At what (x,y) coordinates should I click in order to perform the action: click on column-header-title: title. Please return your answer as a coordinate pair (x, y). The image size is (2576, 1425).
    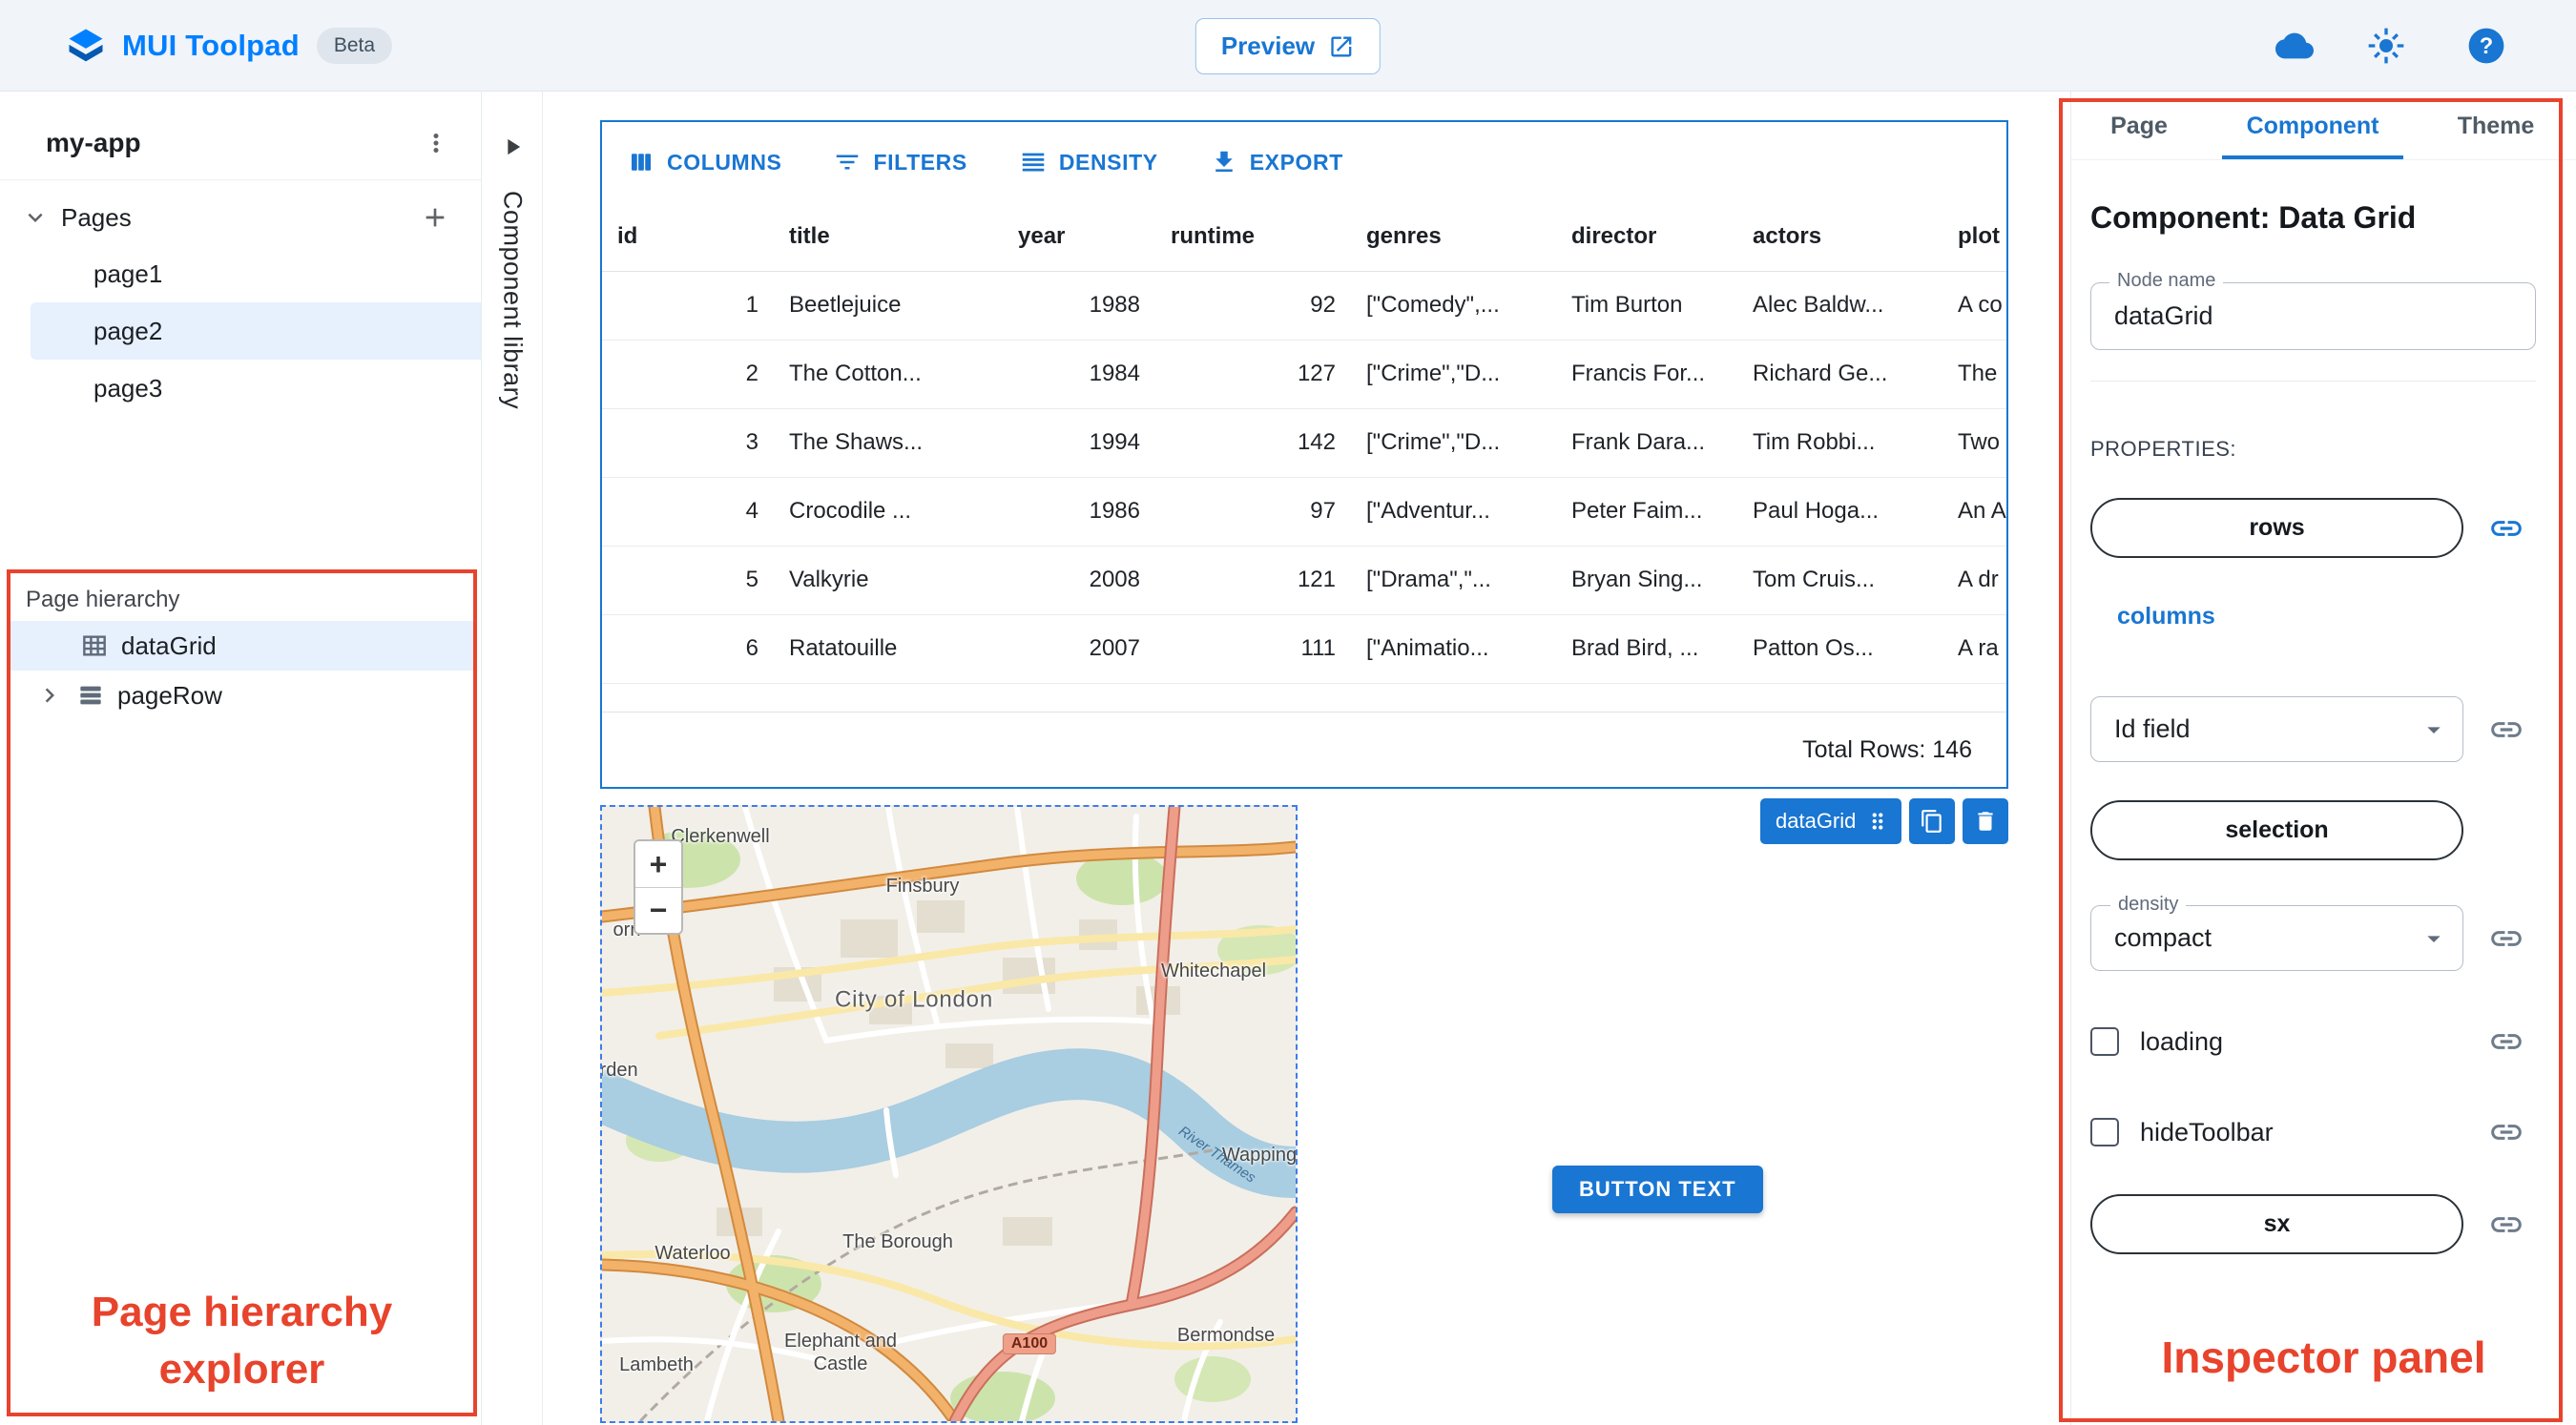
    Looking at the image, I should click on (888, 237).